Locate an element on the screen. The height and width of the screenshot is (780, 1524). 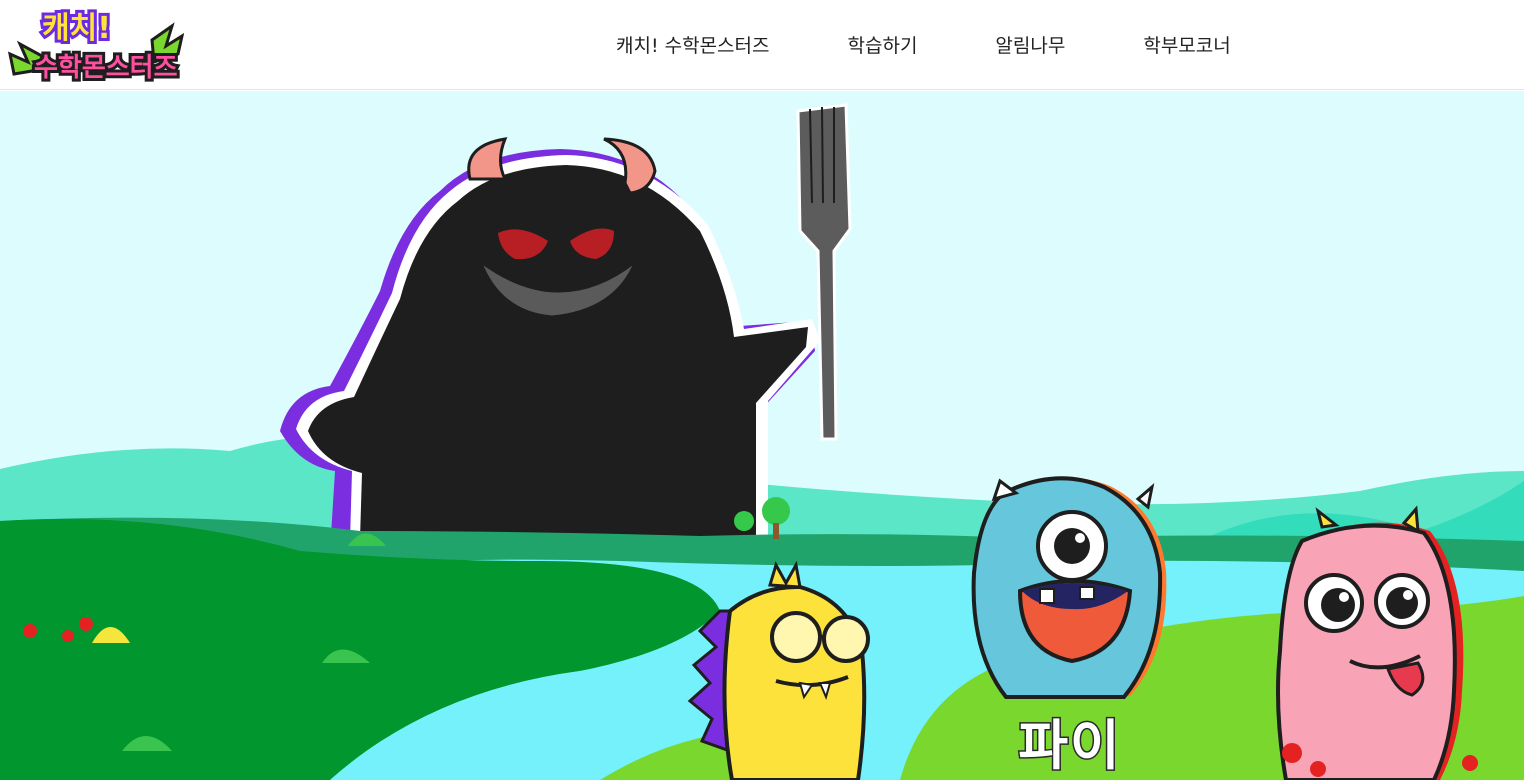
pink-monster-tongue-out is located at coordinates (1370, 642).